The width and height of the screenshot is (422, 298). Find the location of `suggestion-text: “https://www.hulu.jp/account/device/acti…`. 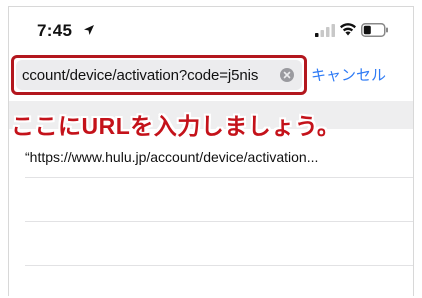

suggestion-text: “https://www.hulu.jp/account/device/acti… is located at coordinates (171, 157).